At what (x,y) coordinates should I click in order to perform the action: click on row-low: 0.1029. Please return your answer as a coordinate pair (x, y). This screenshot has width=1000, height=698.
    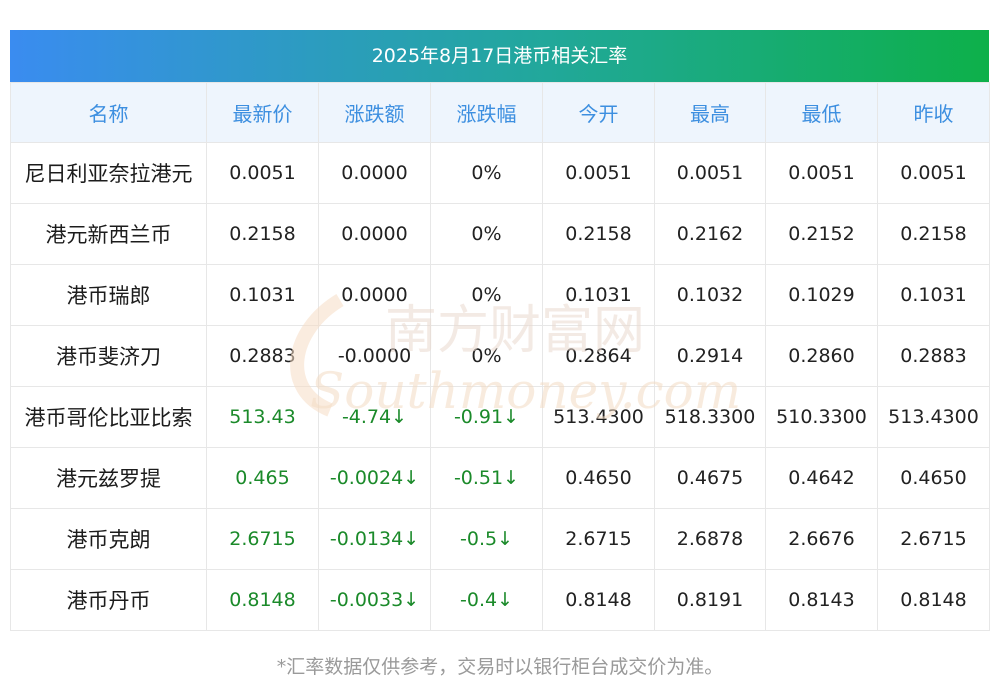
    Looking at the image, I should click on (821, 295).